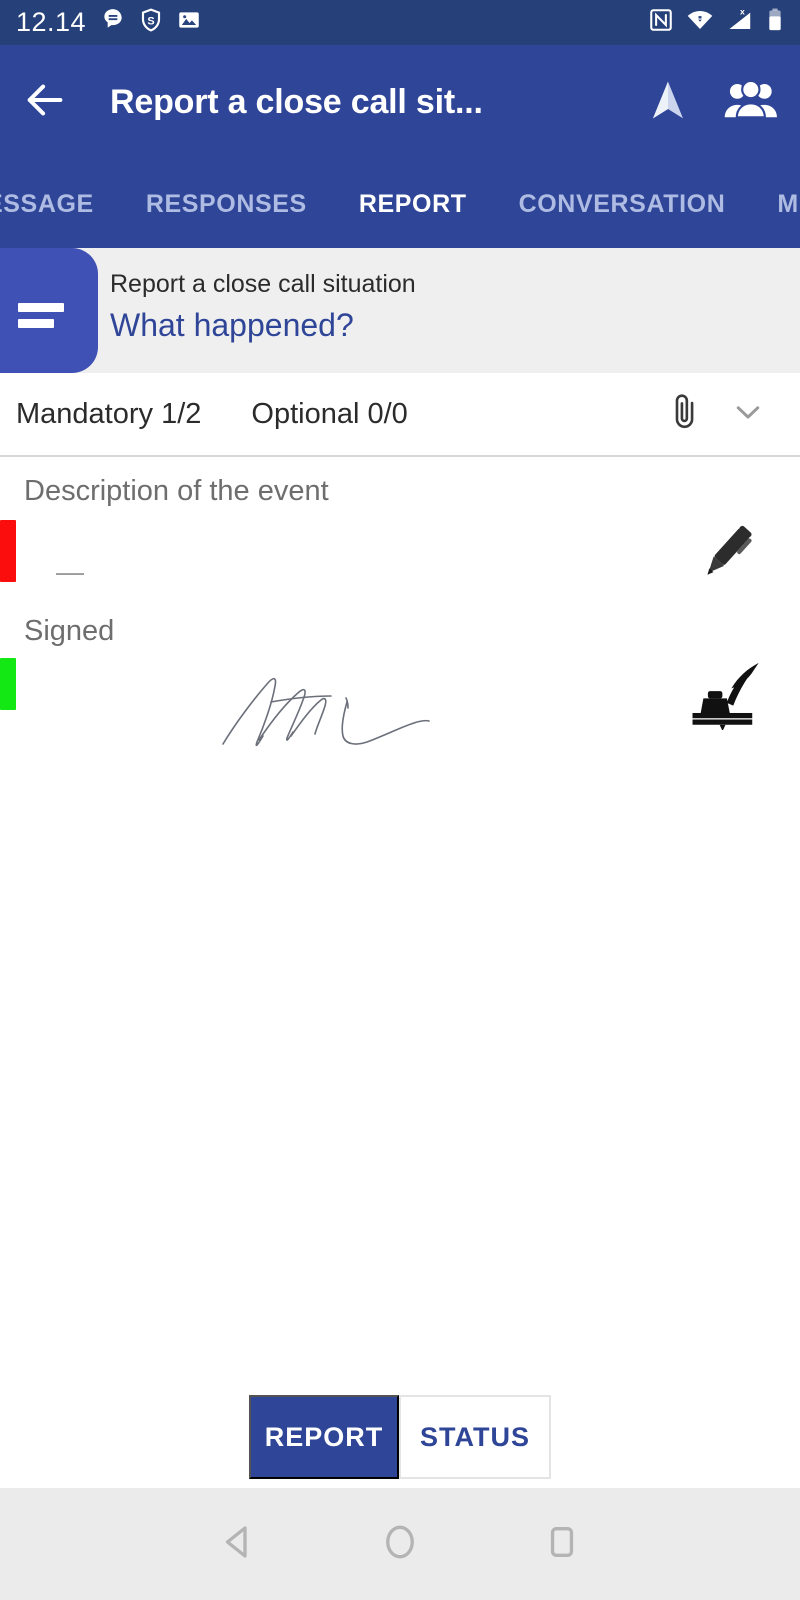  I want to click on back-arrow-icon, so click(45, 102).